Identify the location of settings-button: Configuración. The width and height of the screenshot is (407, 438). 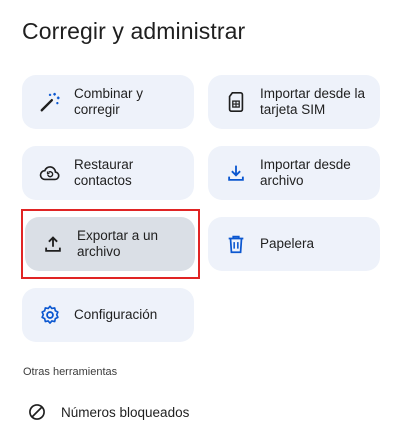
(108, 315).